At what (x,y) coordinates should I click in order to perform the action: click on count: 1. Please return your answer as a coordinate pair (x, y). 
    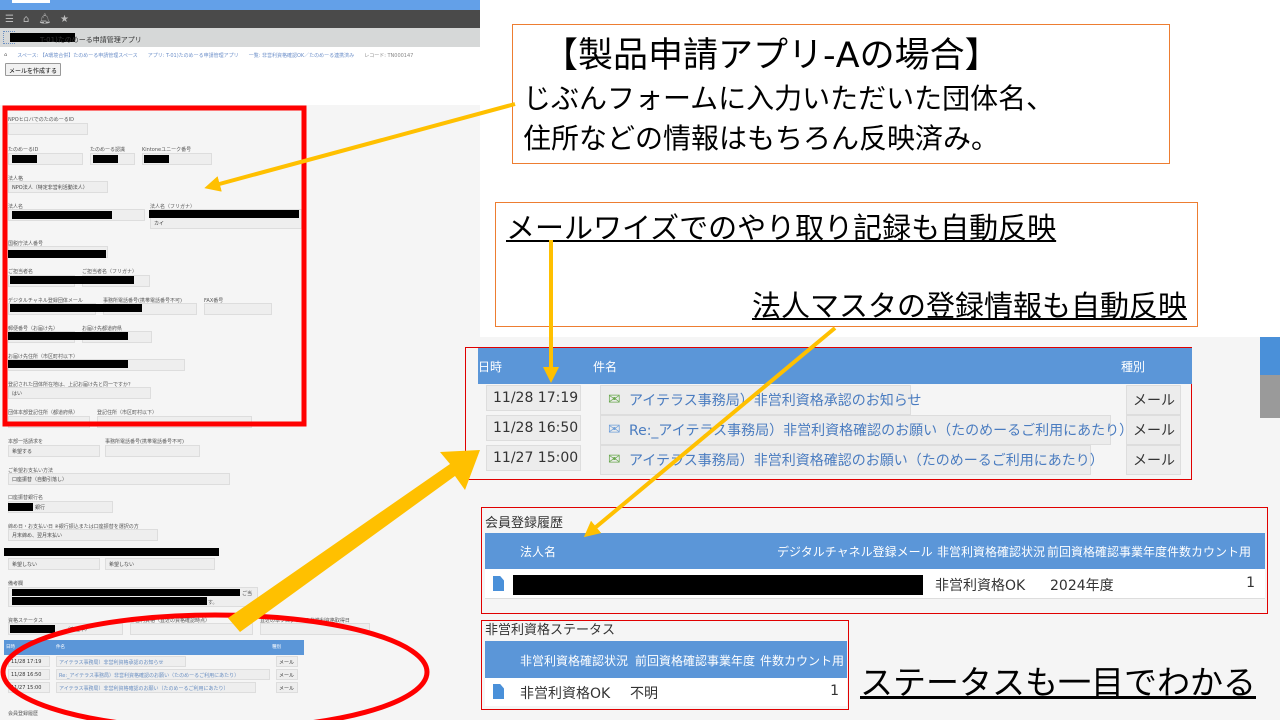
    Looking at the image, I should click on (834, 691).